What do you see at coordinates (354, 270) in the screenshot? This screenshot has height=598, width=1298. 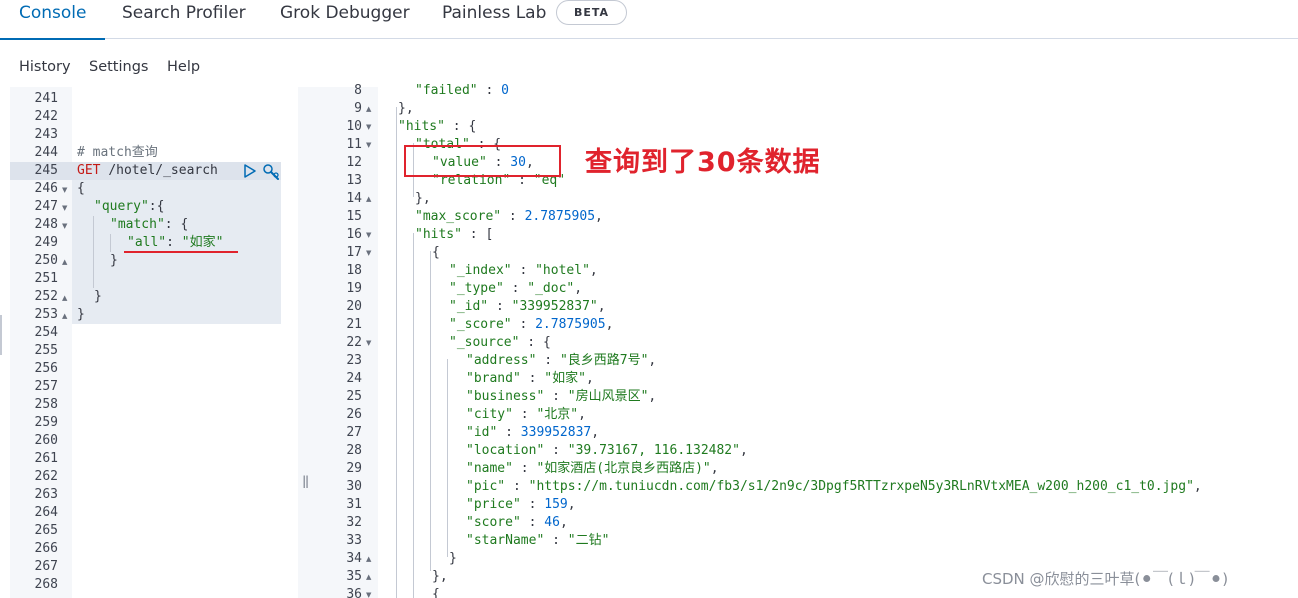 I see `line-number: 18` at bounding box center [354, 270].